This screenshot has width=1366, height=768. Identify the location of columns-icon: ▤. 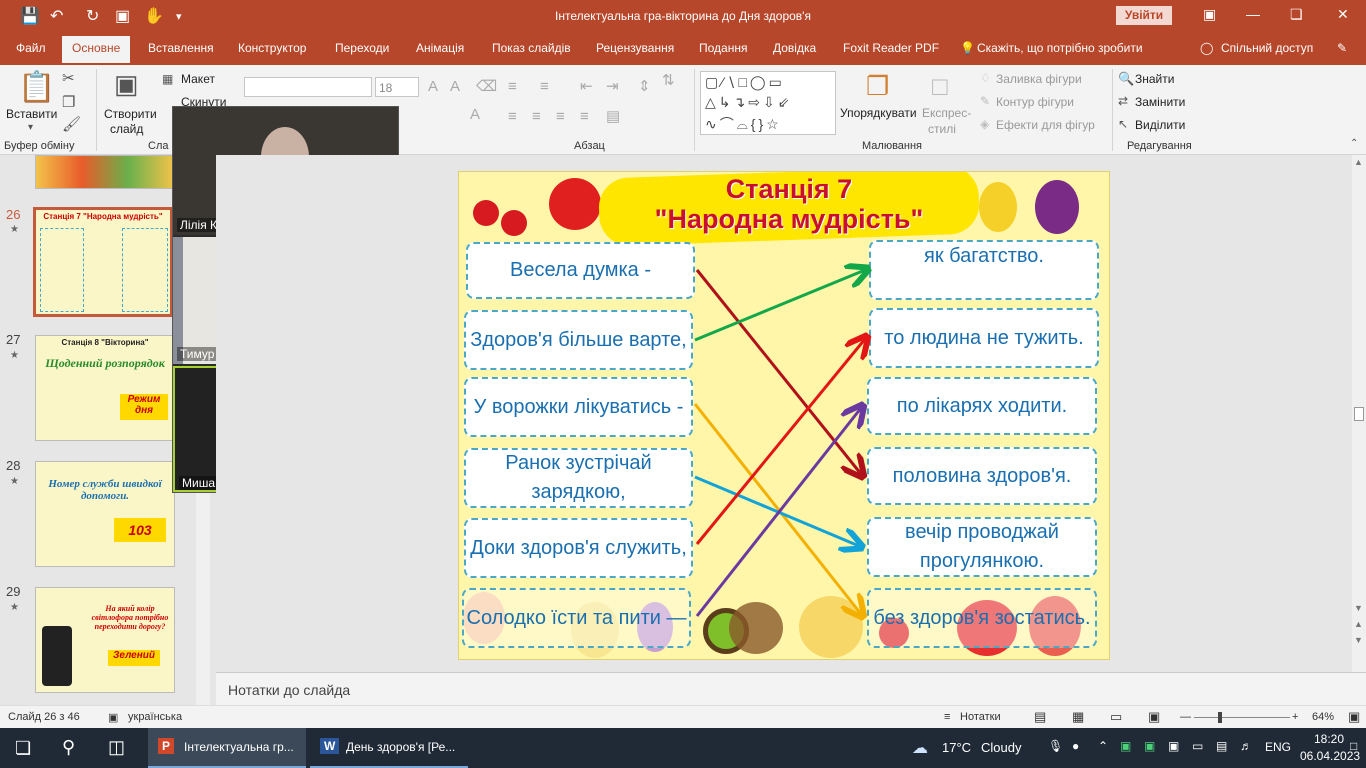
(613, 116).